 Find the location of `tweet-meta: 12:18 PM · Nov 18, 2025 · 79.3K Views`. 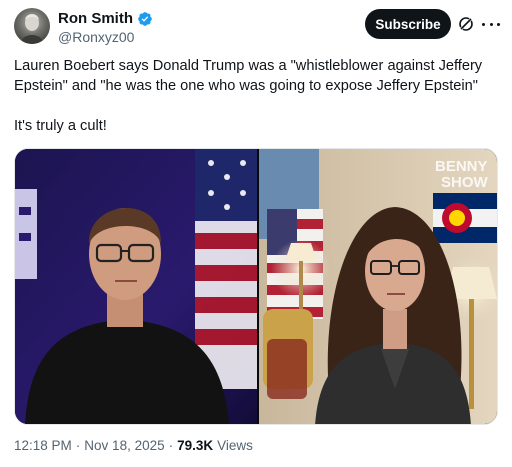

tweet-meta: 12:18 PM · Nov 18, 2025 · 79.3K Views is located at coordinates (133, 445).